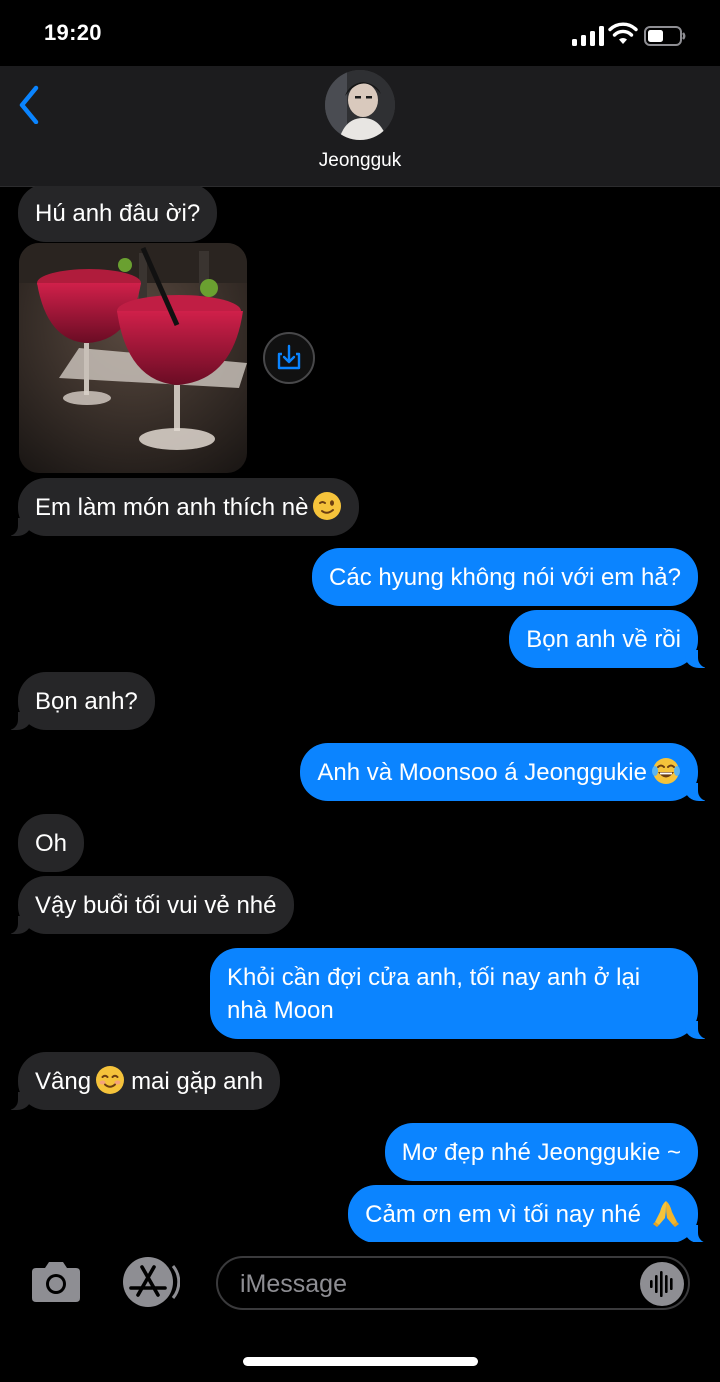  I want to click on conversation-header: Jeongguk, so click(360, 126).